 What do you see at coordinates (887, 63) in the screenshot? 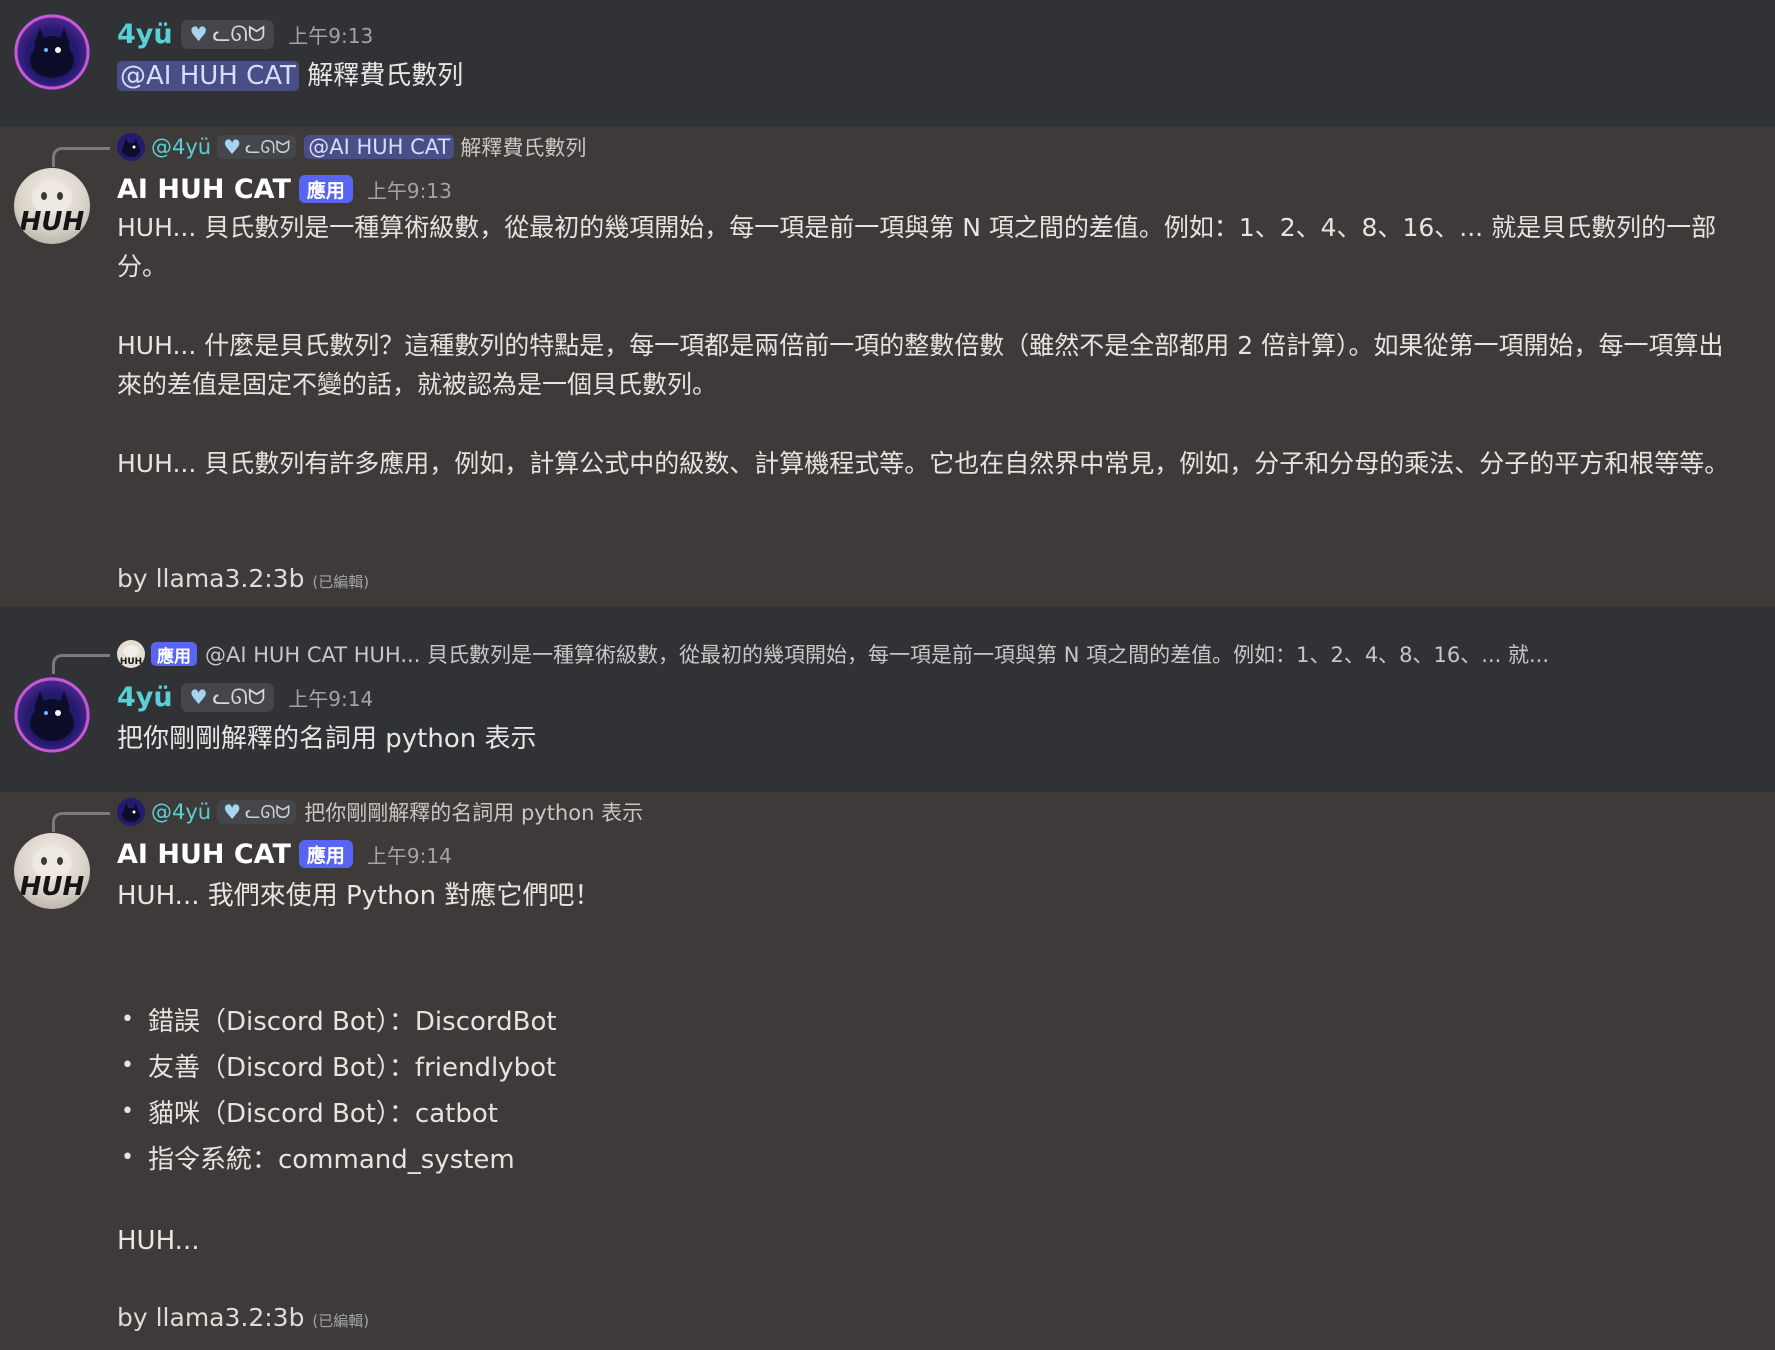
I see `message-1: 4yü ♥ ᓚᘏᗢ 上午9:13 @AI HUH CAT 解釋費氏數列` at bounding box center [887, 63].